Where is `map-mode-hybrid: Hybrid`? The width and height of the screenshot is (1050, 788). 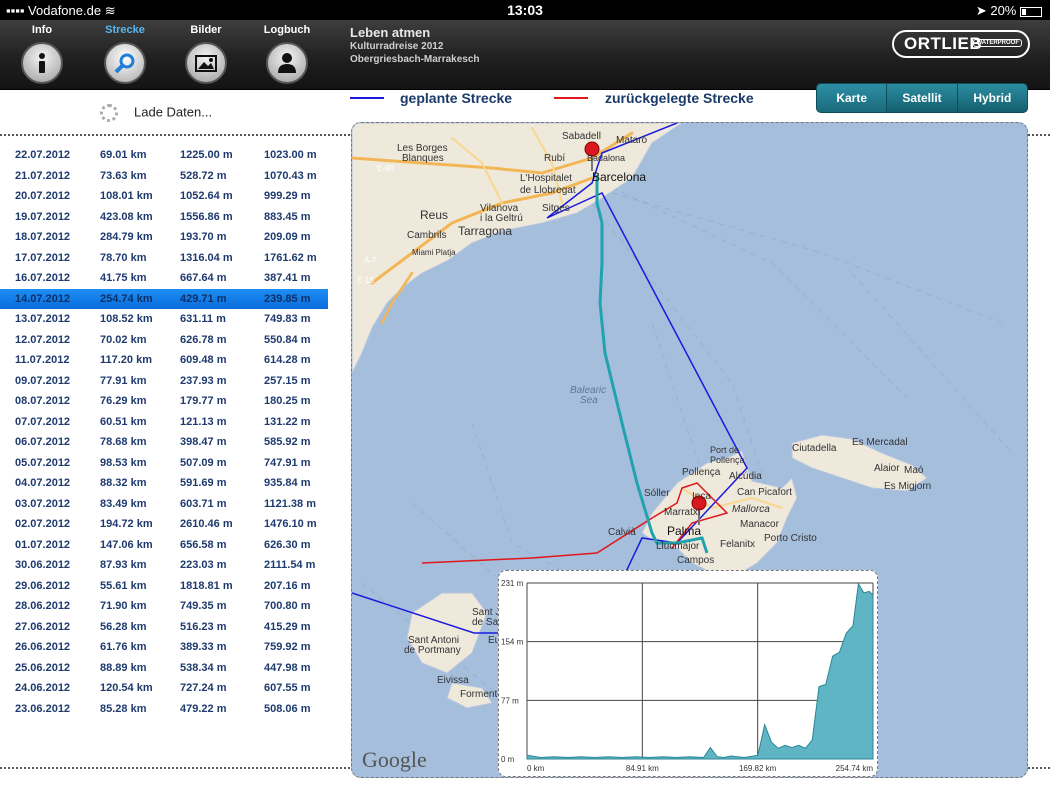 map-mode-hybrid: Hybrid is located at coordinates (991, 98).